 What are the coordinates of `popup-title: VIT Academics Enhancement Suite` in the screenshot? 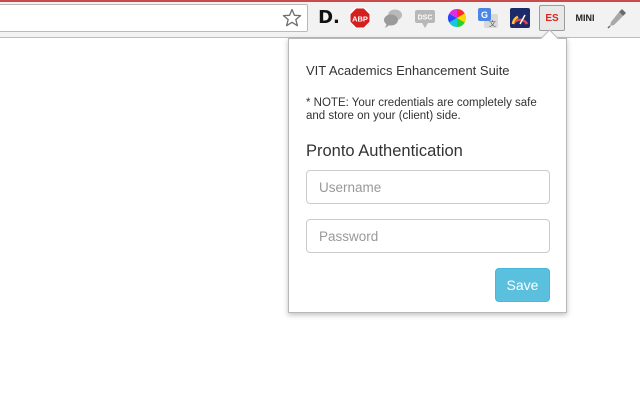 It's located at (408, 70).